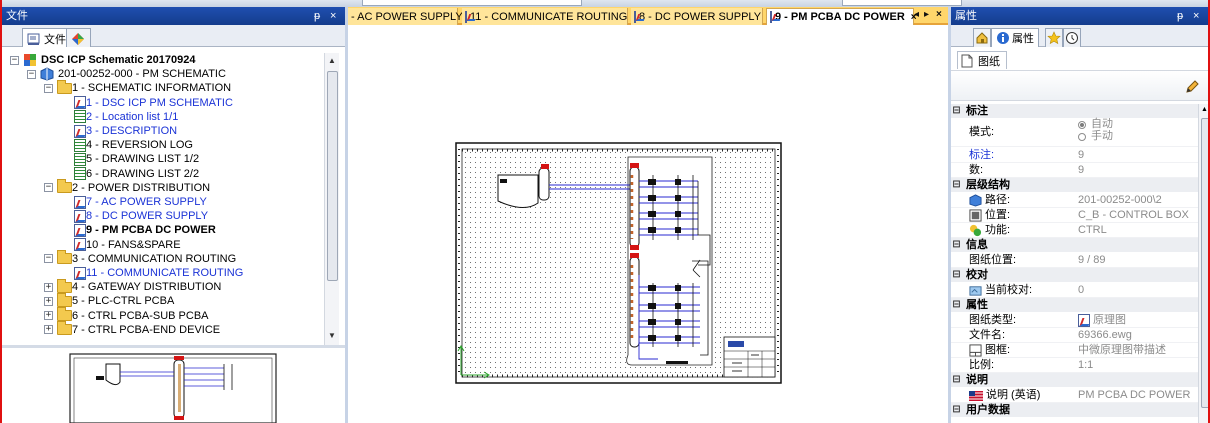 This screenshot has height=423, width=1210. Describe the element at coordinates (1074, 365) in the screenshot. I see `property-row: 比例: 1:1` at that location.